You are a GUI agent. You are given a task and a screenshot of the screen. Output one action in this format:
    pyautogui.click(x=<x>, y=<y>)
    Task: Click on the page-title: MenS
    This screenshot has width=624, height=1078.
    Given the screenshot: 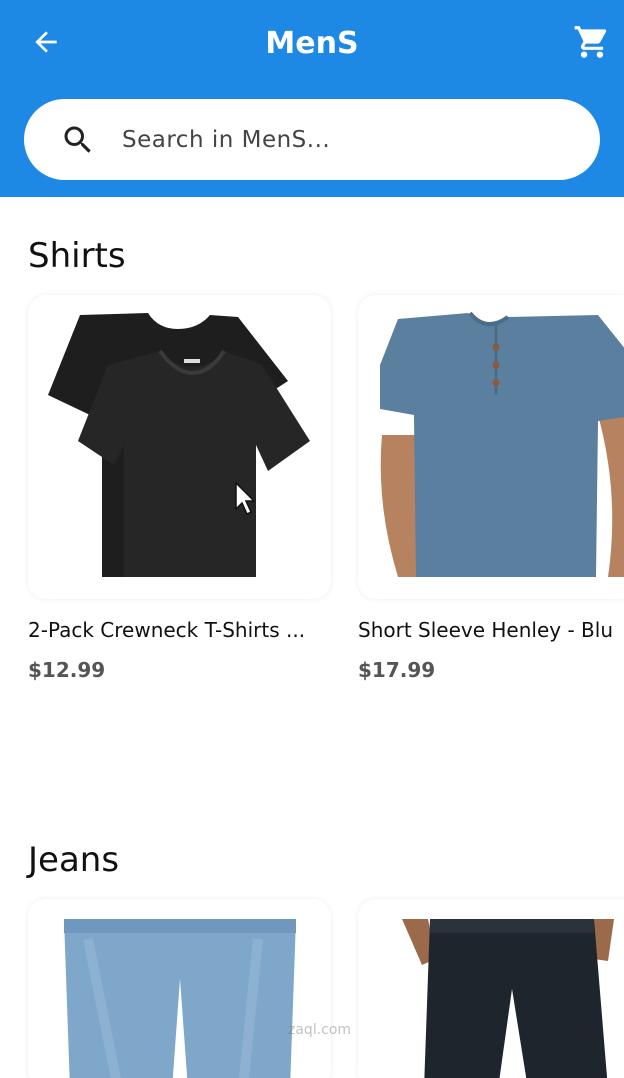 What is the action you would take?
    pyautogui.click(x=312, y=43)
    